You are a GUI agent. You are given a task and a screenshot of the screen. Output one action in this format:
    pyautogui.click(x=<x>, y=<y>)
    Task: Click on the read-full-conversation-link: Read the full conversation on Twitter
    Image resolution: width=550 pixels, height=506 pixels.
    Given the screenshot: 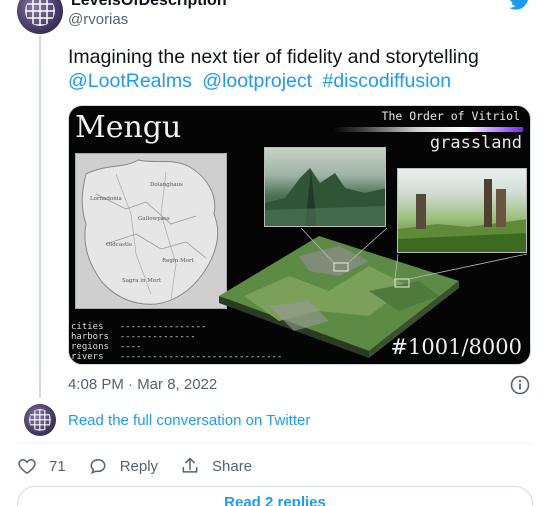 What is the action you would take?
    pyautogui.click(x=189, y=420)
    